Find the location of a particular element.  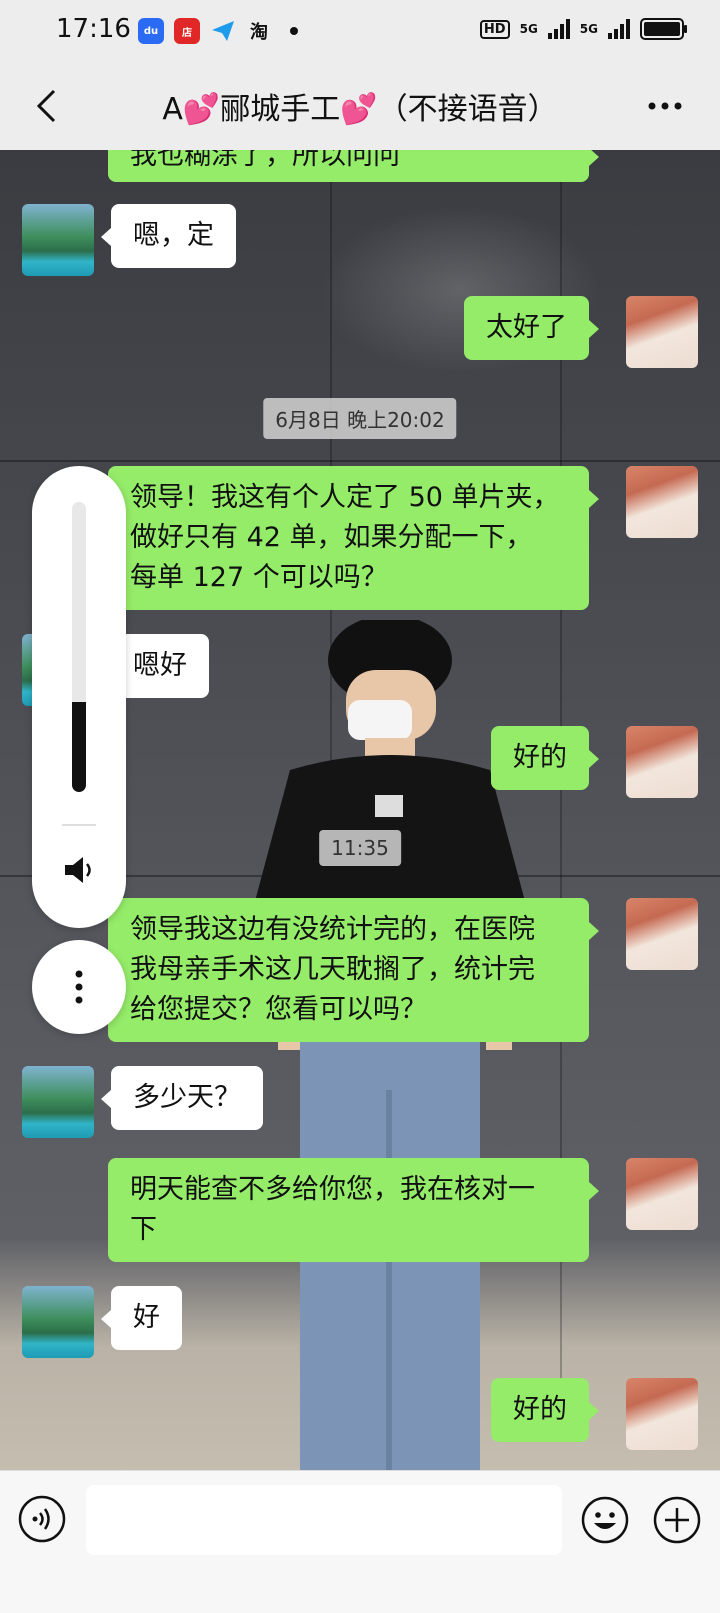

chat-title: A💕郦城手工💕（不接语音） is located at coordinates (360, 109).